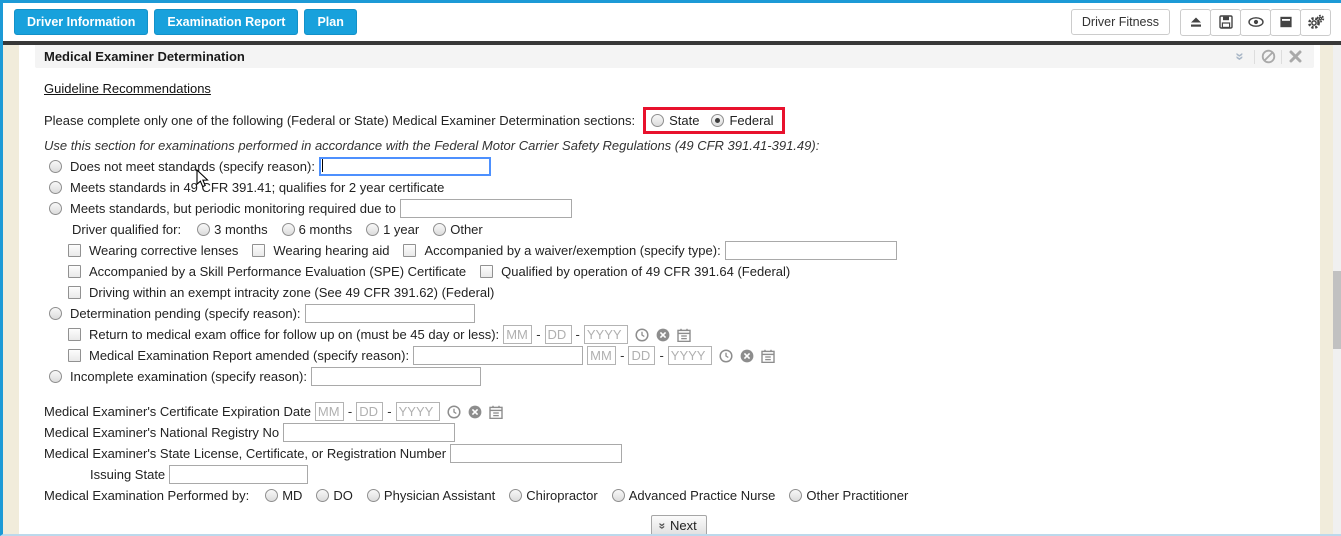  I want to click on archive-button, so click(1285, 22).